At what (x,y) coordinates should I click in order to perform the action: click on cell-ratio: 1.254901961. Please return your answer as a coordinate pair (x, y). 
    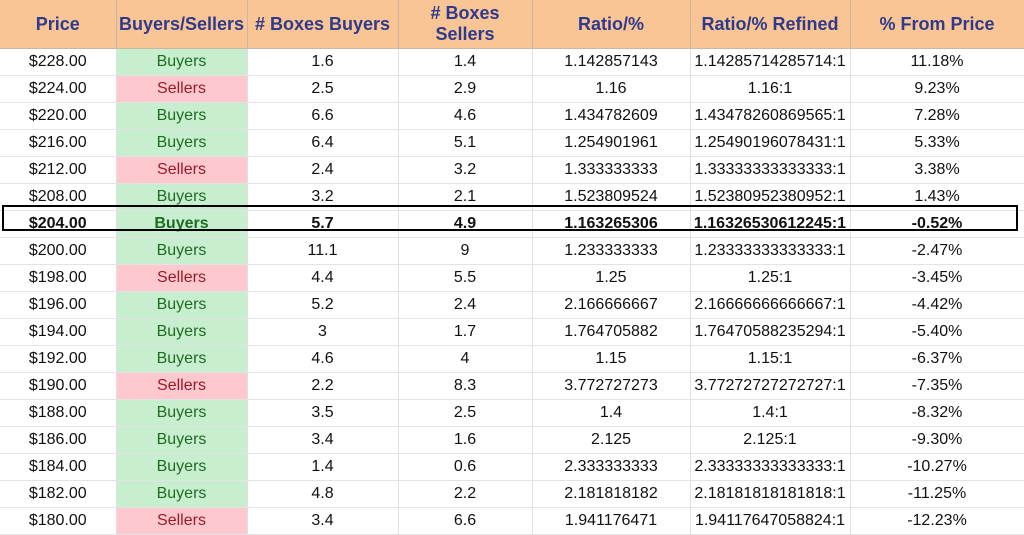
    Looking at the image, I should click on (611, 143).